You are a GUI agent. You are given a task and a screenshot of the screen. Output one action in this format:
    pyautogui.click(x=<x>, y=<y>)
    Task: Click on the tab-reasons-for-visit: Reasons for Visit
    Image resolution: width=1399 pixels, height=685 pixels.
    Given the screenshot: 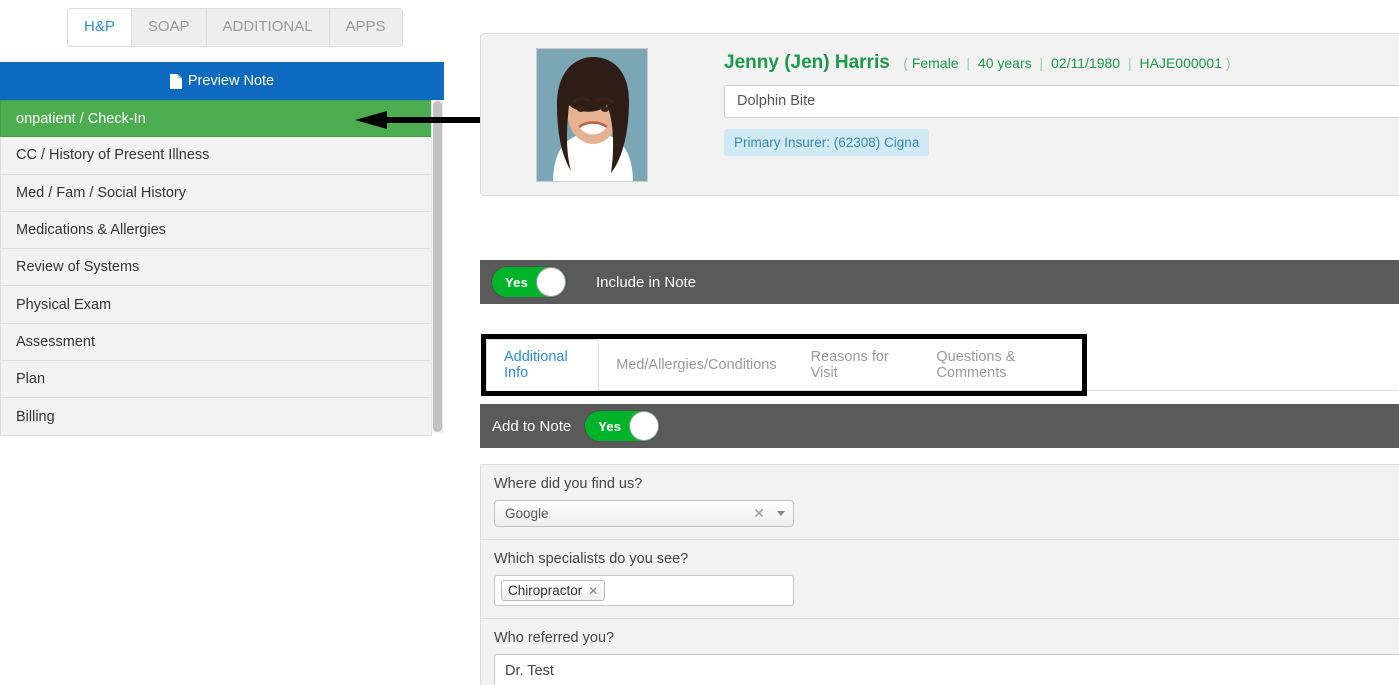 What is the action you would take?
    pyautogui.click(x=857, y=364)
    